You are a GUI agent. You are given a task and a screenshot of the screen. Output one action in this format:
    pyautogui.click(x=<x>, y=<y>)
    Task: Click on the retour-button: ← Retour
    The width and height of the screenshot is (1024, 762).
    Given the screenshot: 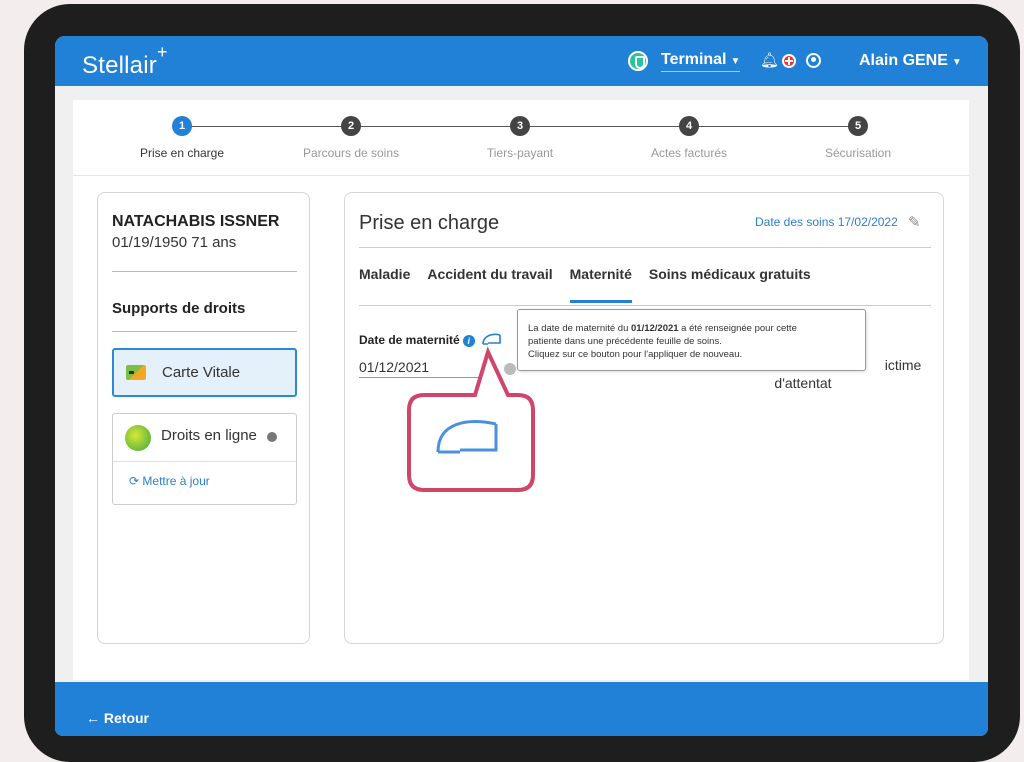 What is the action you would take?
    pyautogui.click(x=117, y=718)
    